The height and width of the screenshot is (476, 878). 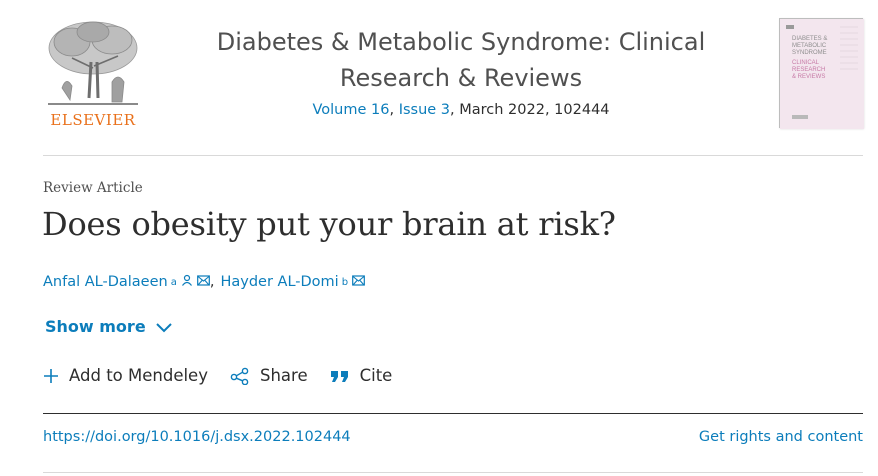 I want to click on affiliation-marker: a, so click(x=174, y=282).